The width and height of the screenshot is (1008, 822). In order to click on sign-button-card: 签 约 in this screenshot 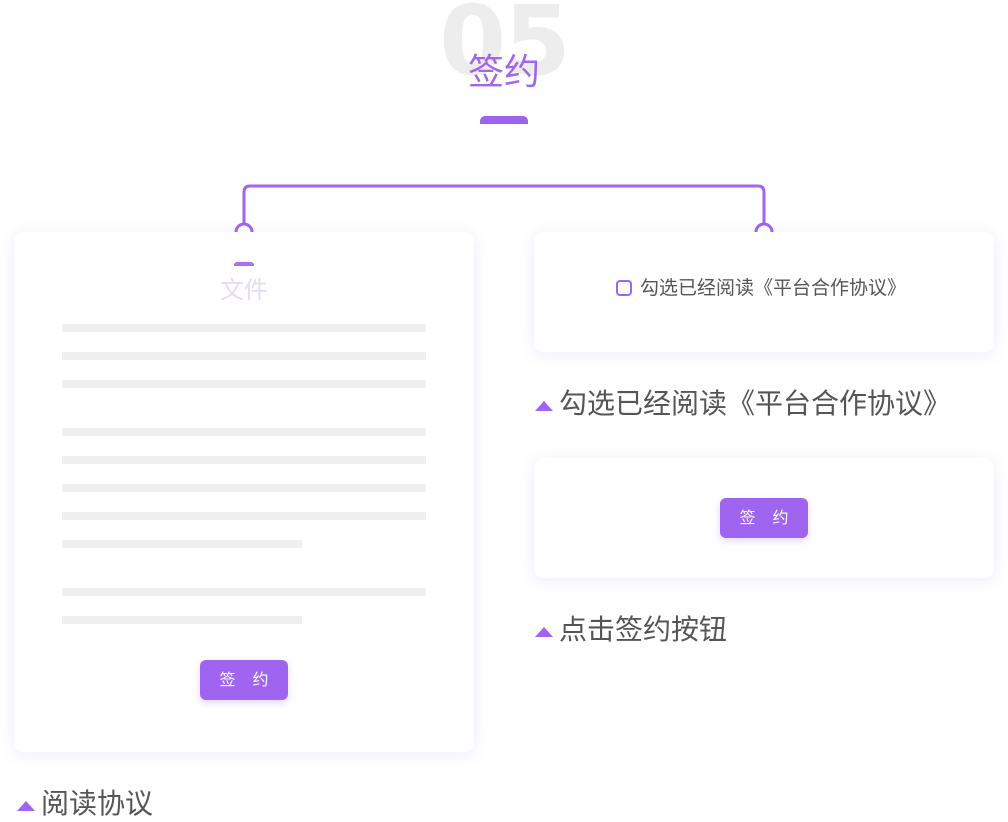, I will do `click(764, 518)`.